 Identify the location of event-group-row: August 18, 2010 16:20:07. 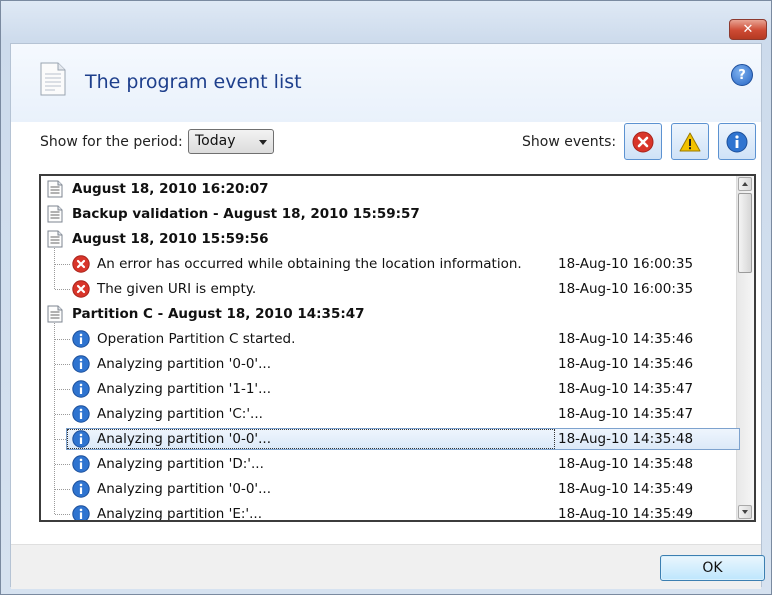
(391, 189).